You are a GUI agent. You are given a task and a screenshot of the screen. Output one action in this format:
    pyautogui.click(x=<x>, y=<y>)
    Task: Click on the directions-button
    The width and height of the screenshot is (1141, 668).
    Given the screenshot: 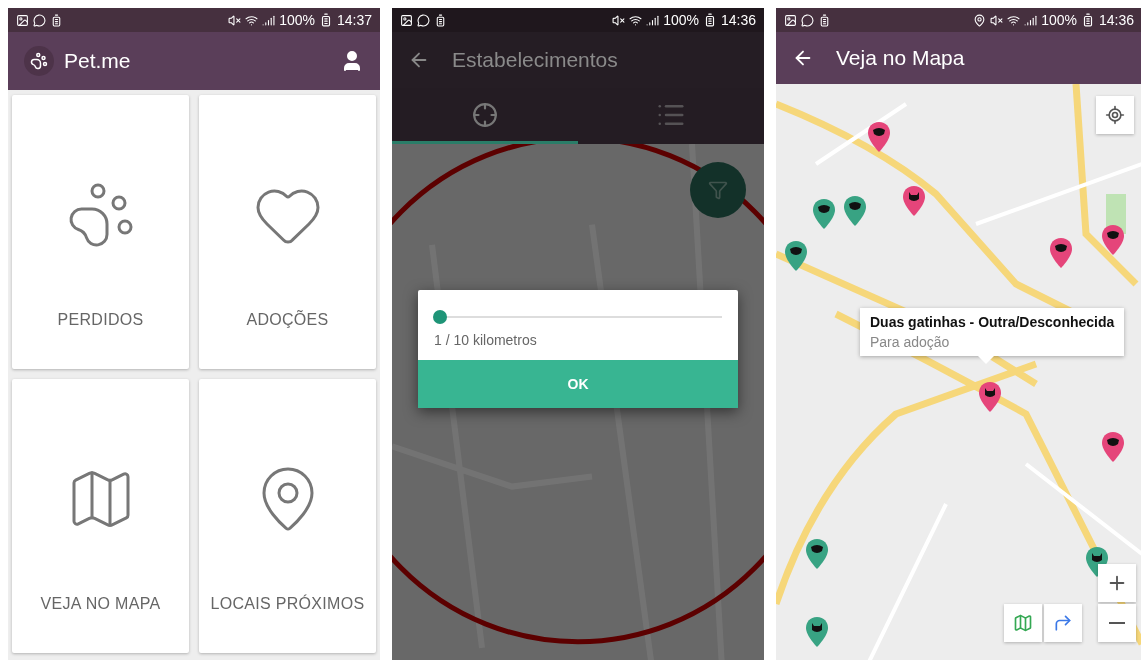 What is the action you would take?
    pyautogui.click(x=1063, y=623)
    